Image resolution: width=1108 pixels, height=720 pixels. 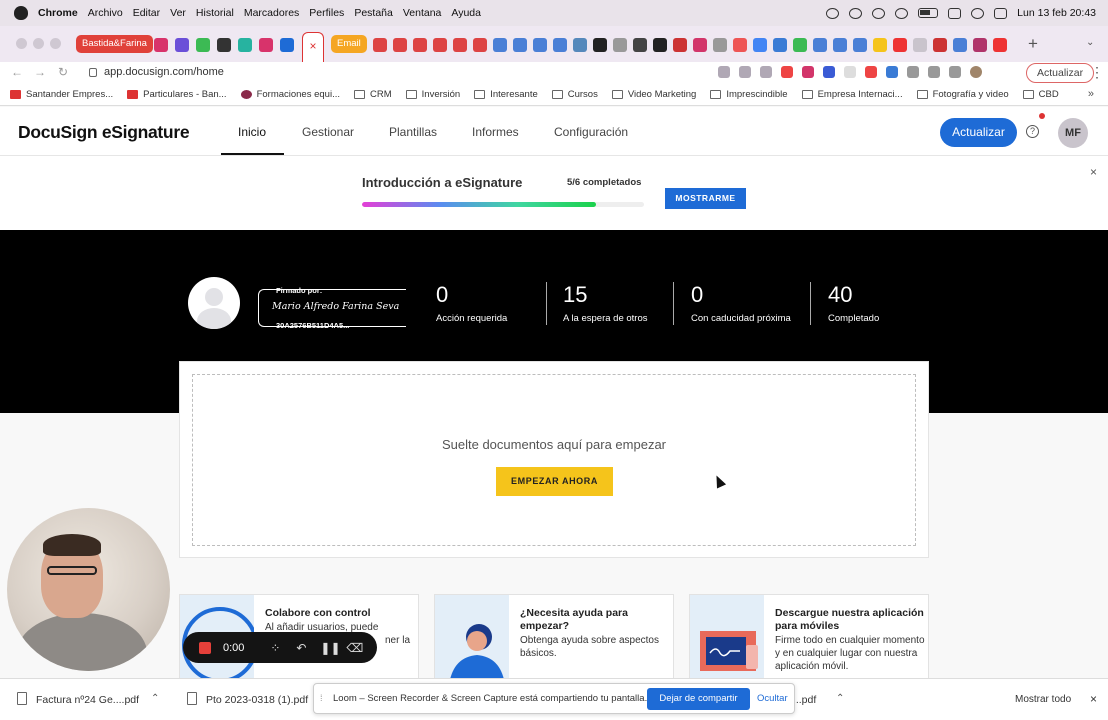 I want to click on close-window-icon, so click(x=21, y=43).